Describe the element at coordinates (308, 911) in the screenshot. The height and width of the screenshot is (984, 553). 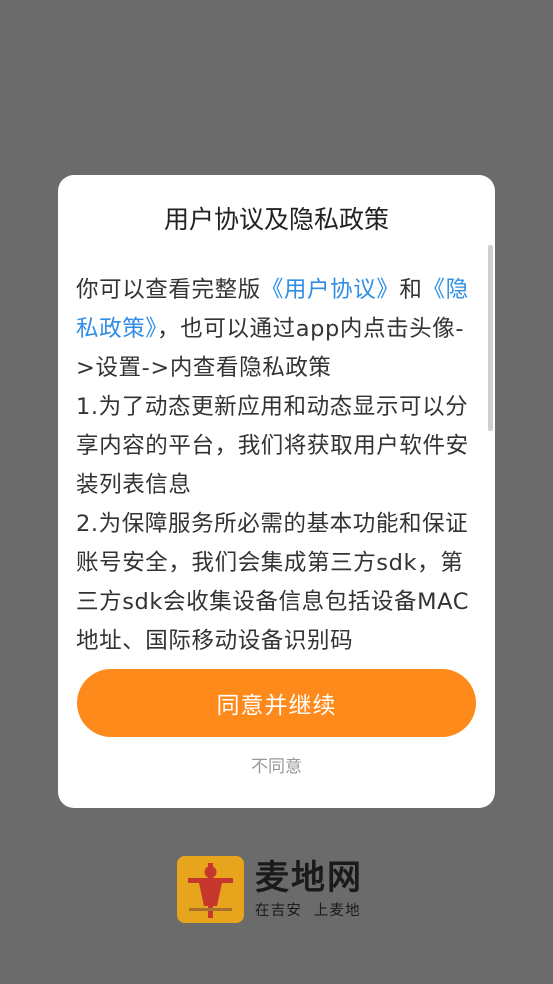
I see `brand-slogan: 在吉安 上麦地` at that location.